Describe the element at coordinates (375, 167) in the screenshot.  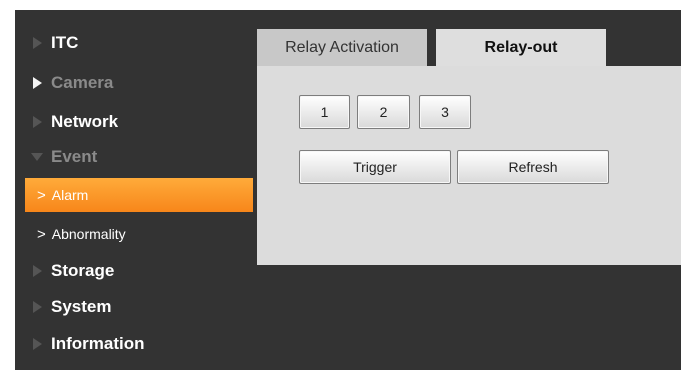
I see `trigger-button: Trigger` at that location.